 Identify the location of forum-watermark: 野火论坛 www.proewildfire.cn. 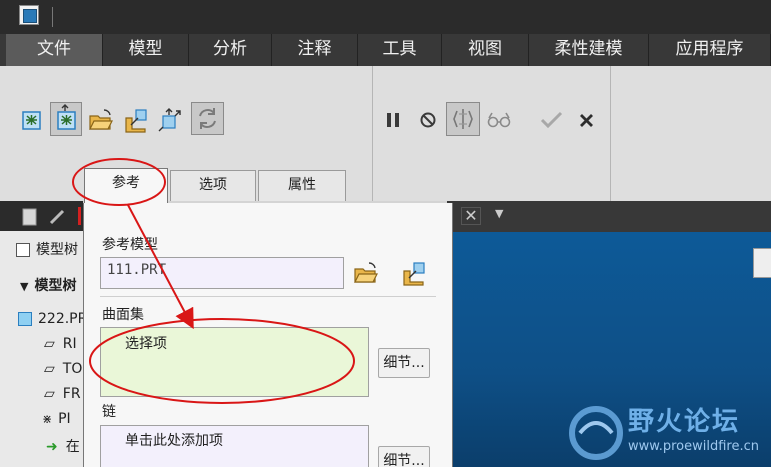
(665, 432).